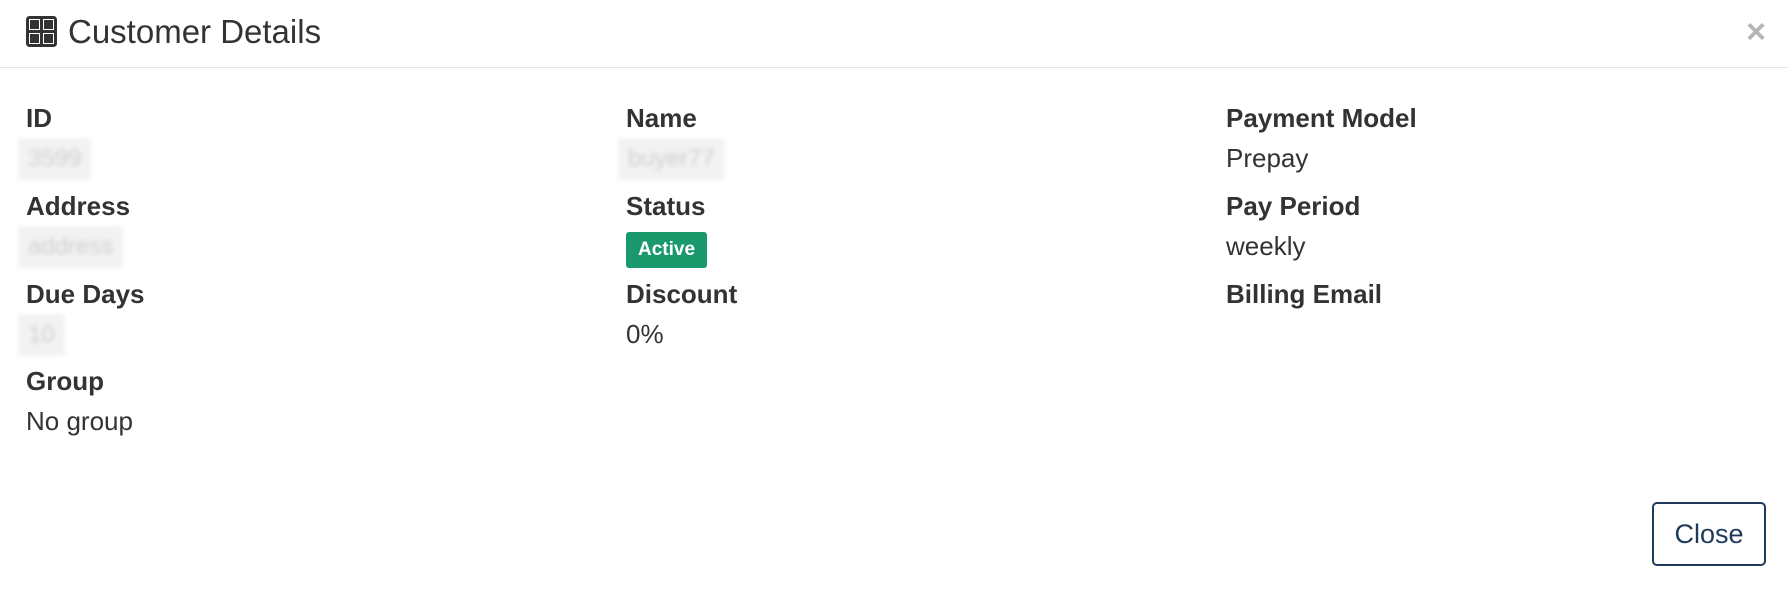  Describe the element at coordinates (1506, 150) in the screenshot. I see `field-payment-model: Payment Model Prepay` at that location.